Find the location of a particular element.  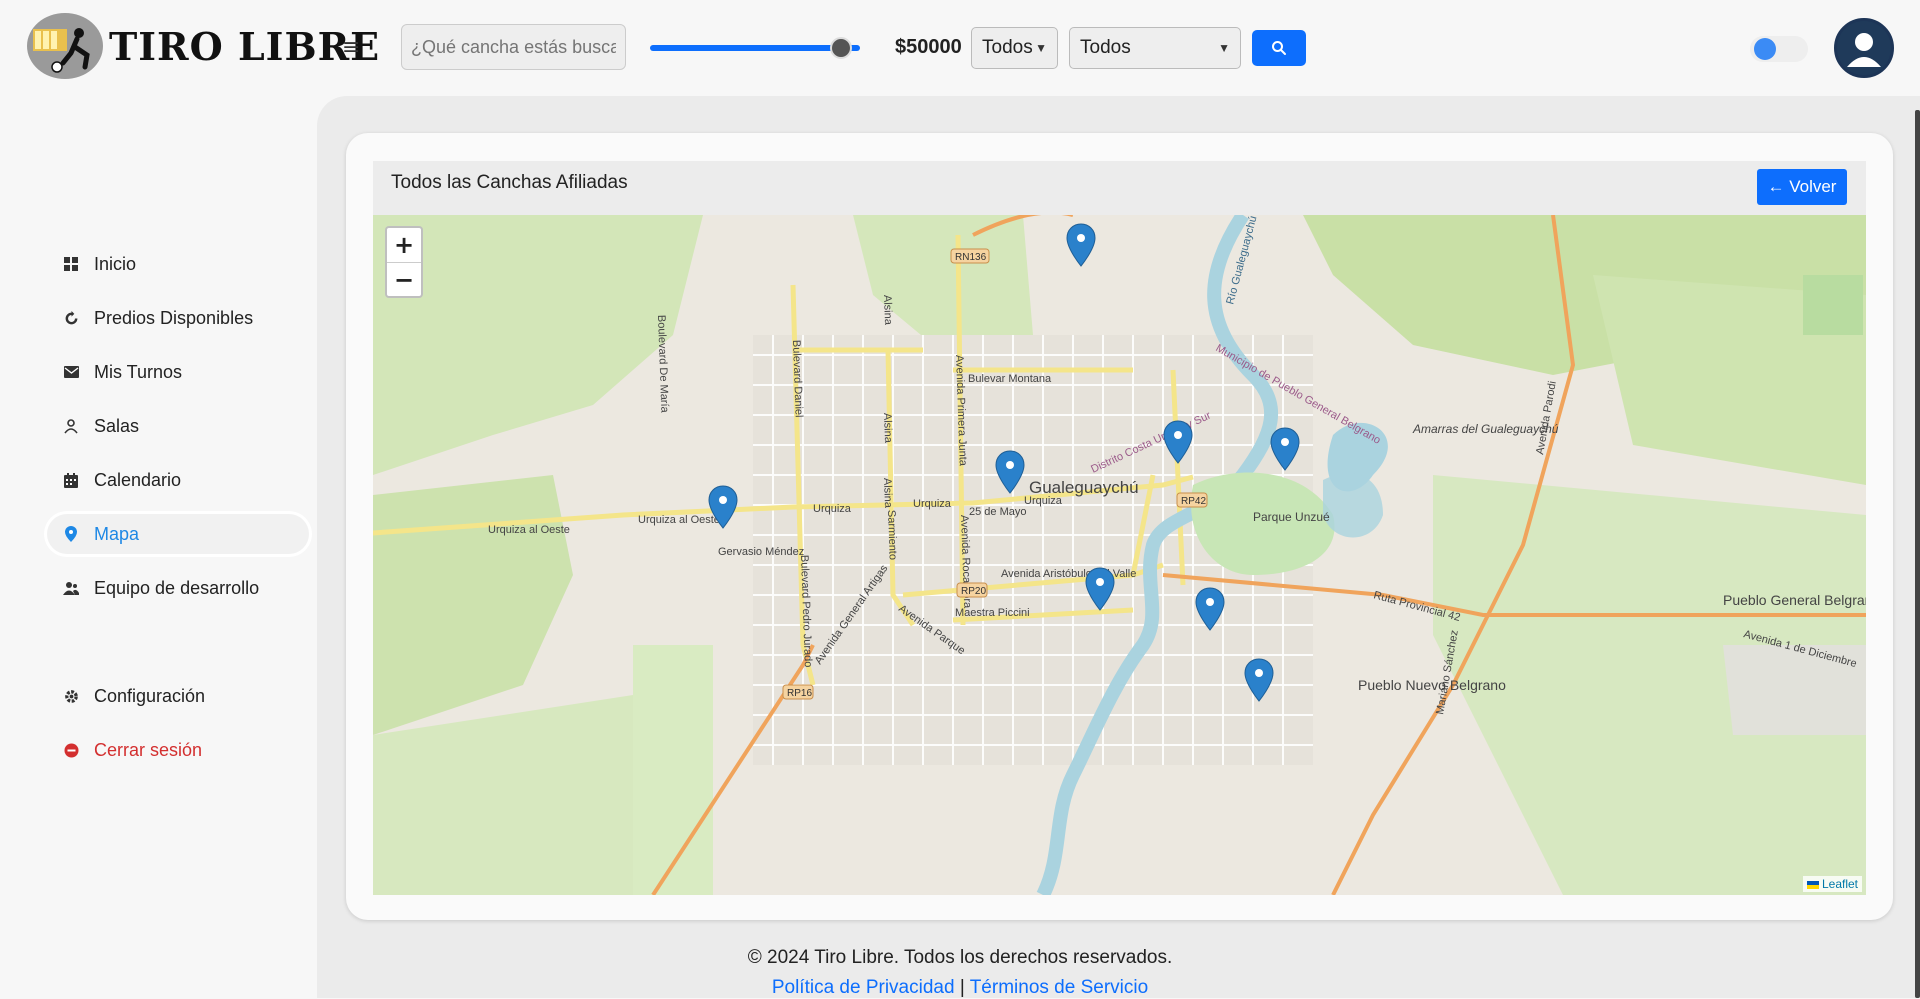

back-button: ← Volver is located at coordinates (1802, 187).